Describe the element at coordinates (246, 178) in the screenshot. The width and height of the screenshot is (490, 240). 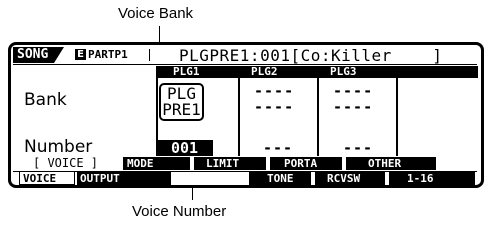
I see `tab-row: VOICE OUTPUT TONE RCVSW 1-16` at that location.